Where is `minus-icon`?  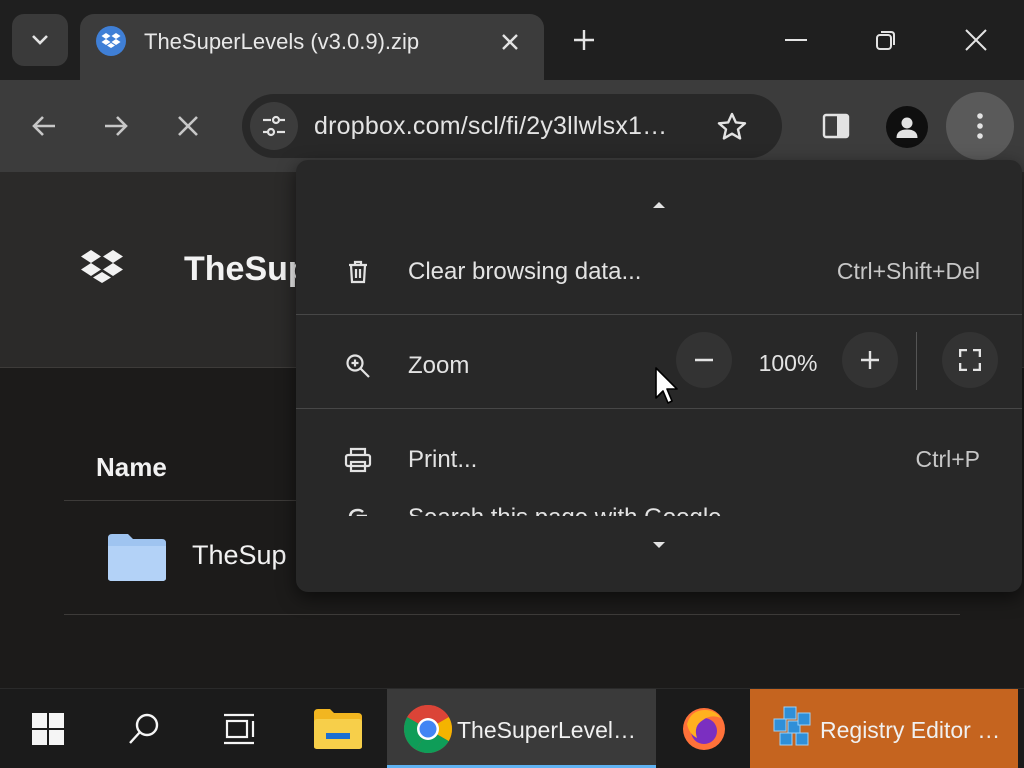
minus-icon is located at coordinates (704, 360).